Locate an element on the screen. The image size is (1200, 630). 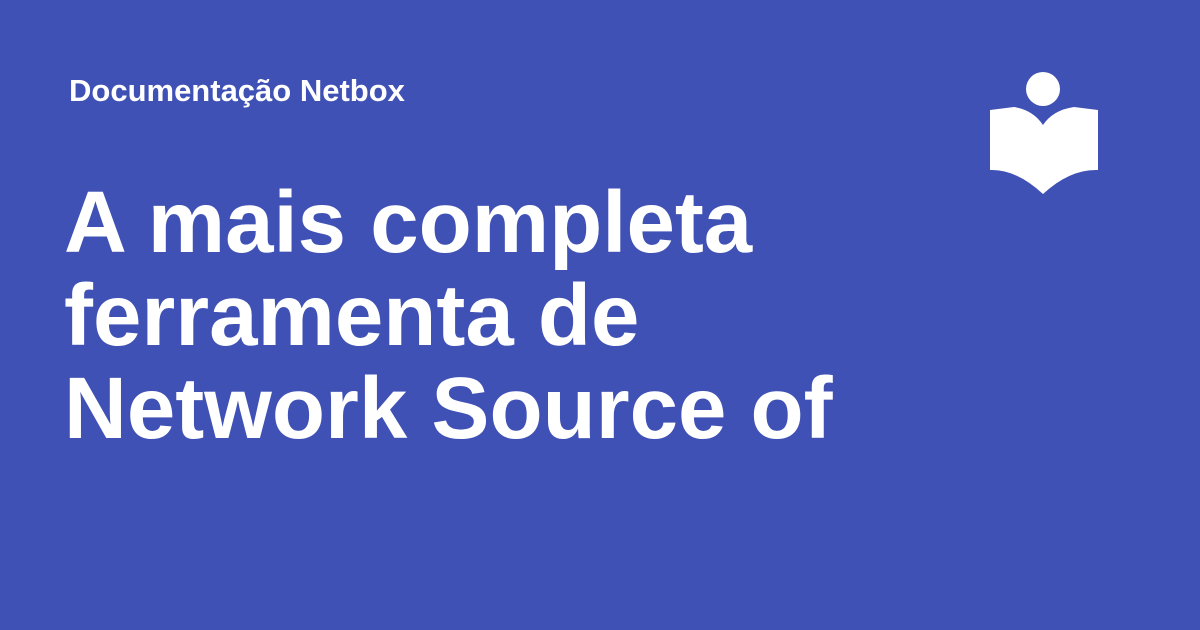
page-title-line: A mais completa is located at coordinates (408, 222).